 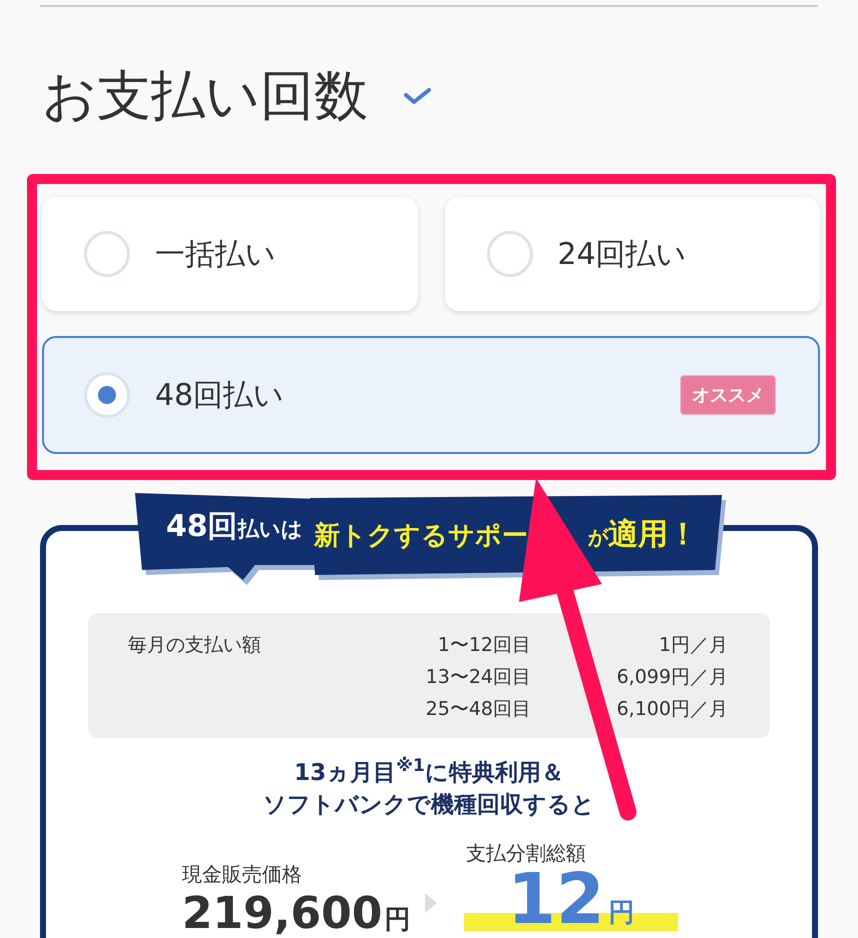 I want to click on banner-text: 払いは, so click(x=270, y=529).